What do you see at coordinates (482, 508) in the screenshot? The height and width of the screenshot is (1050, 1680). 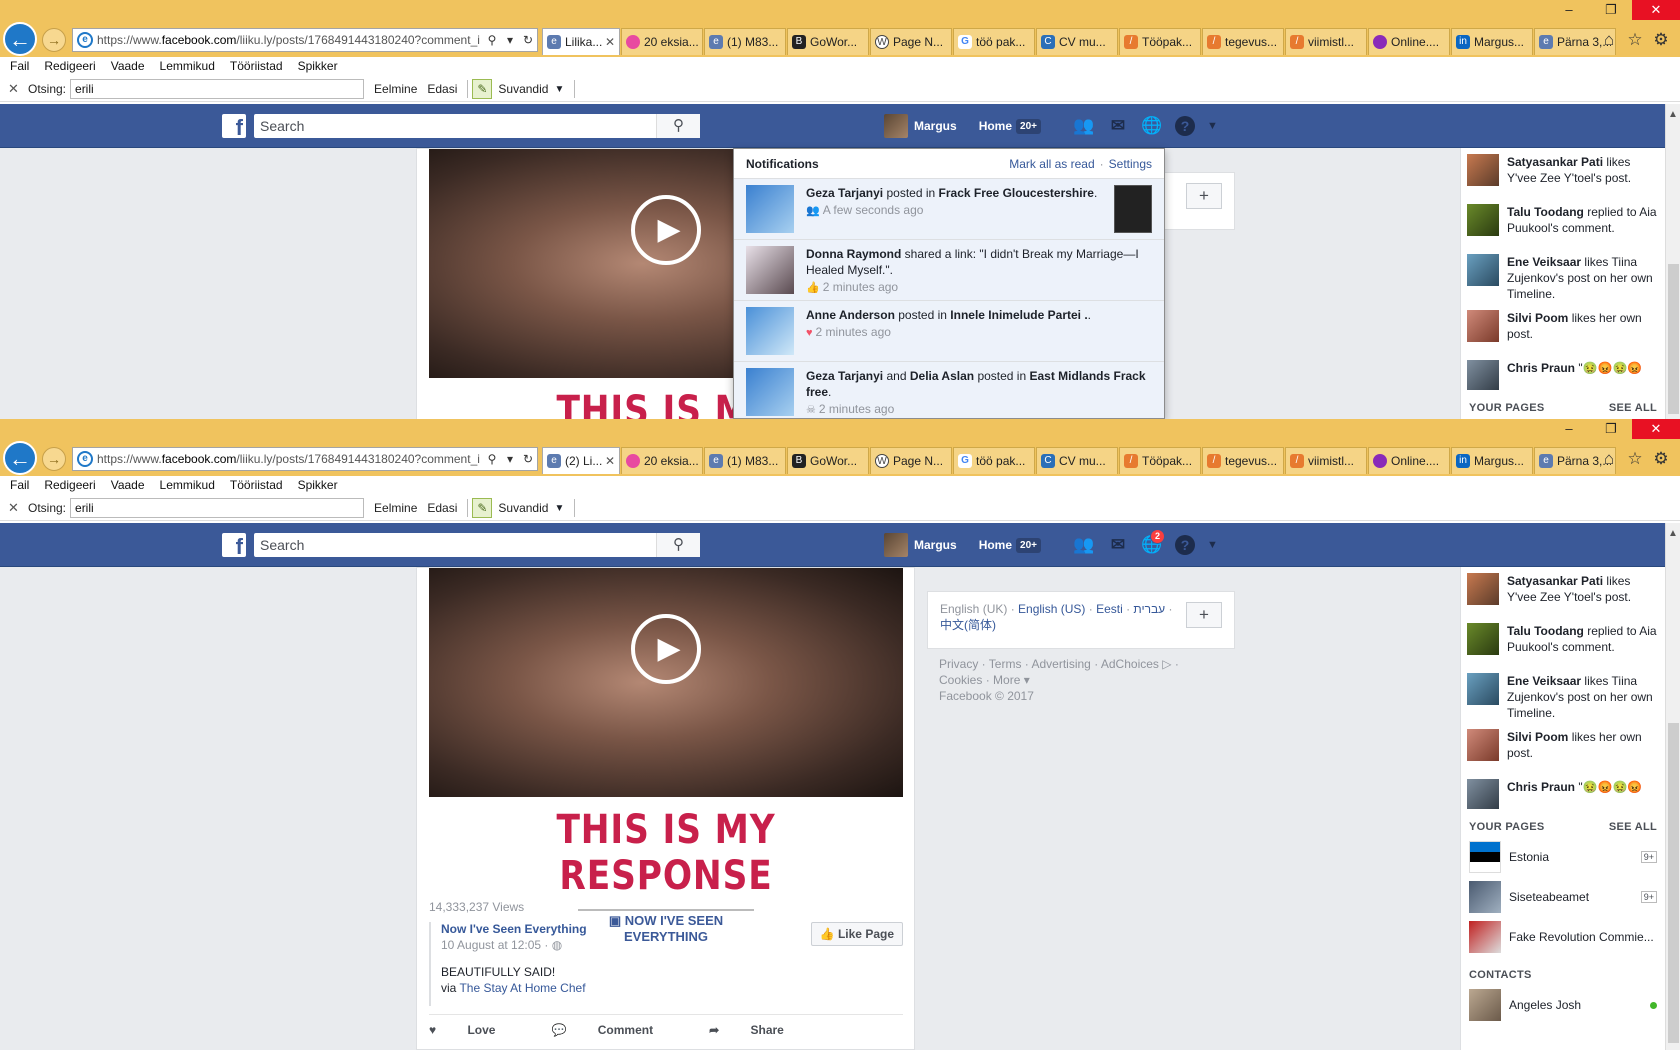 I see `highlight-icon: ✎` at bounding box center [482, 508].